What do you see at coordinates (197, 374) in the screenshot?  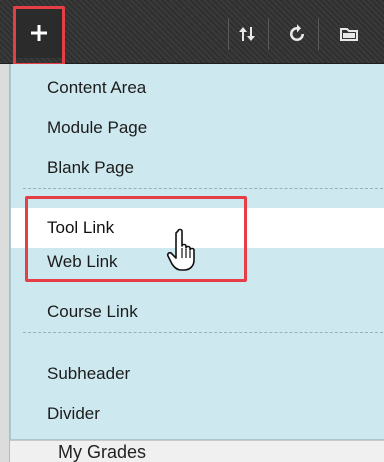 I see `menu-item-subheader: Subheader` at bounding box center [197, 374].